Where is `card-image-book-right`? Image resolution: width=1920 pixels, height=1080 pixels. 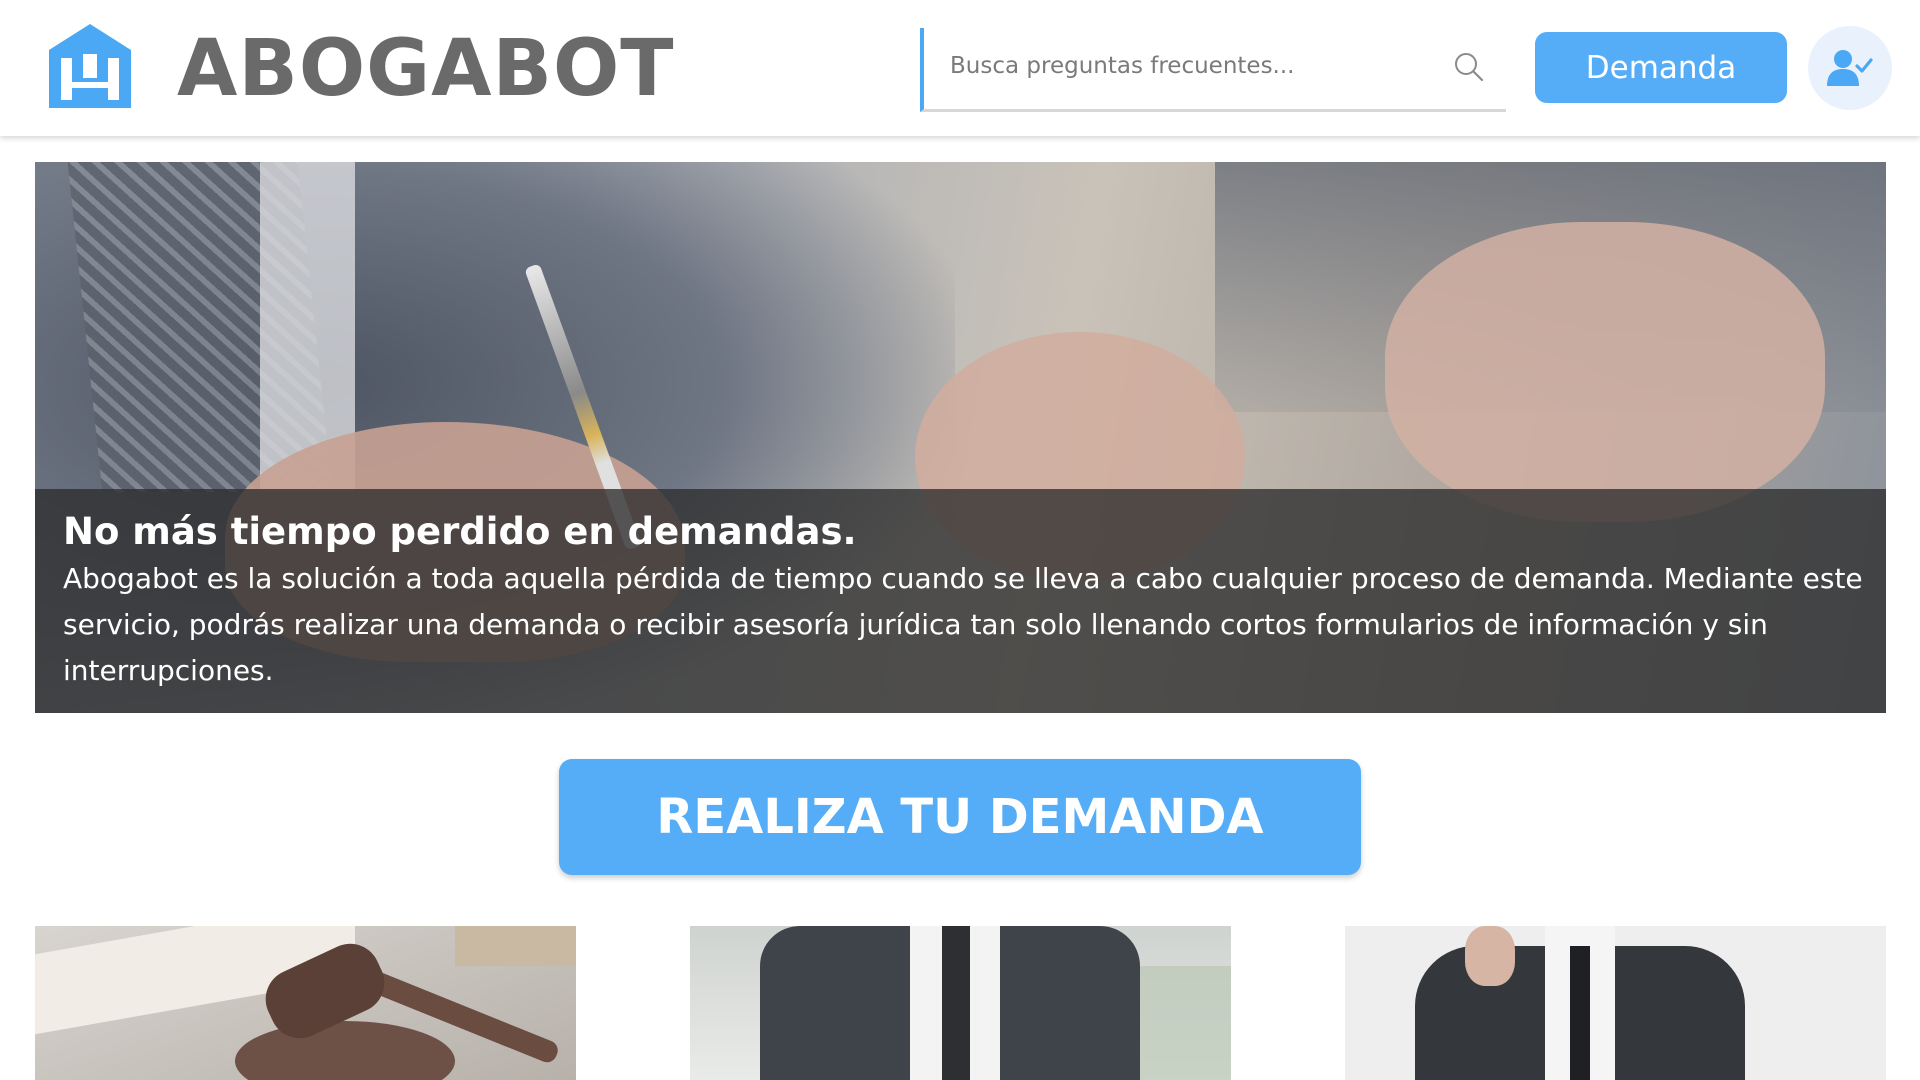 card-image-book-right is located at coordinates (515, 946).